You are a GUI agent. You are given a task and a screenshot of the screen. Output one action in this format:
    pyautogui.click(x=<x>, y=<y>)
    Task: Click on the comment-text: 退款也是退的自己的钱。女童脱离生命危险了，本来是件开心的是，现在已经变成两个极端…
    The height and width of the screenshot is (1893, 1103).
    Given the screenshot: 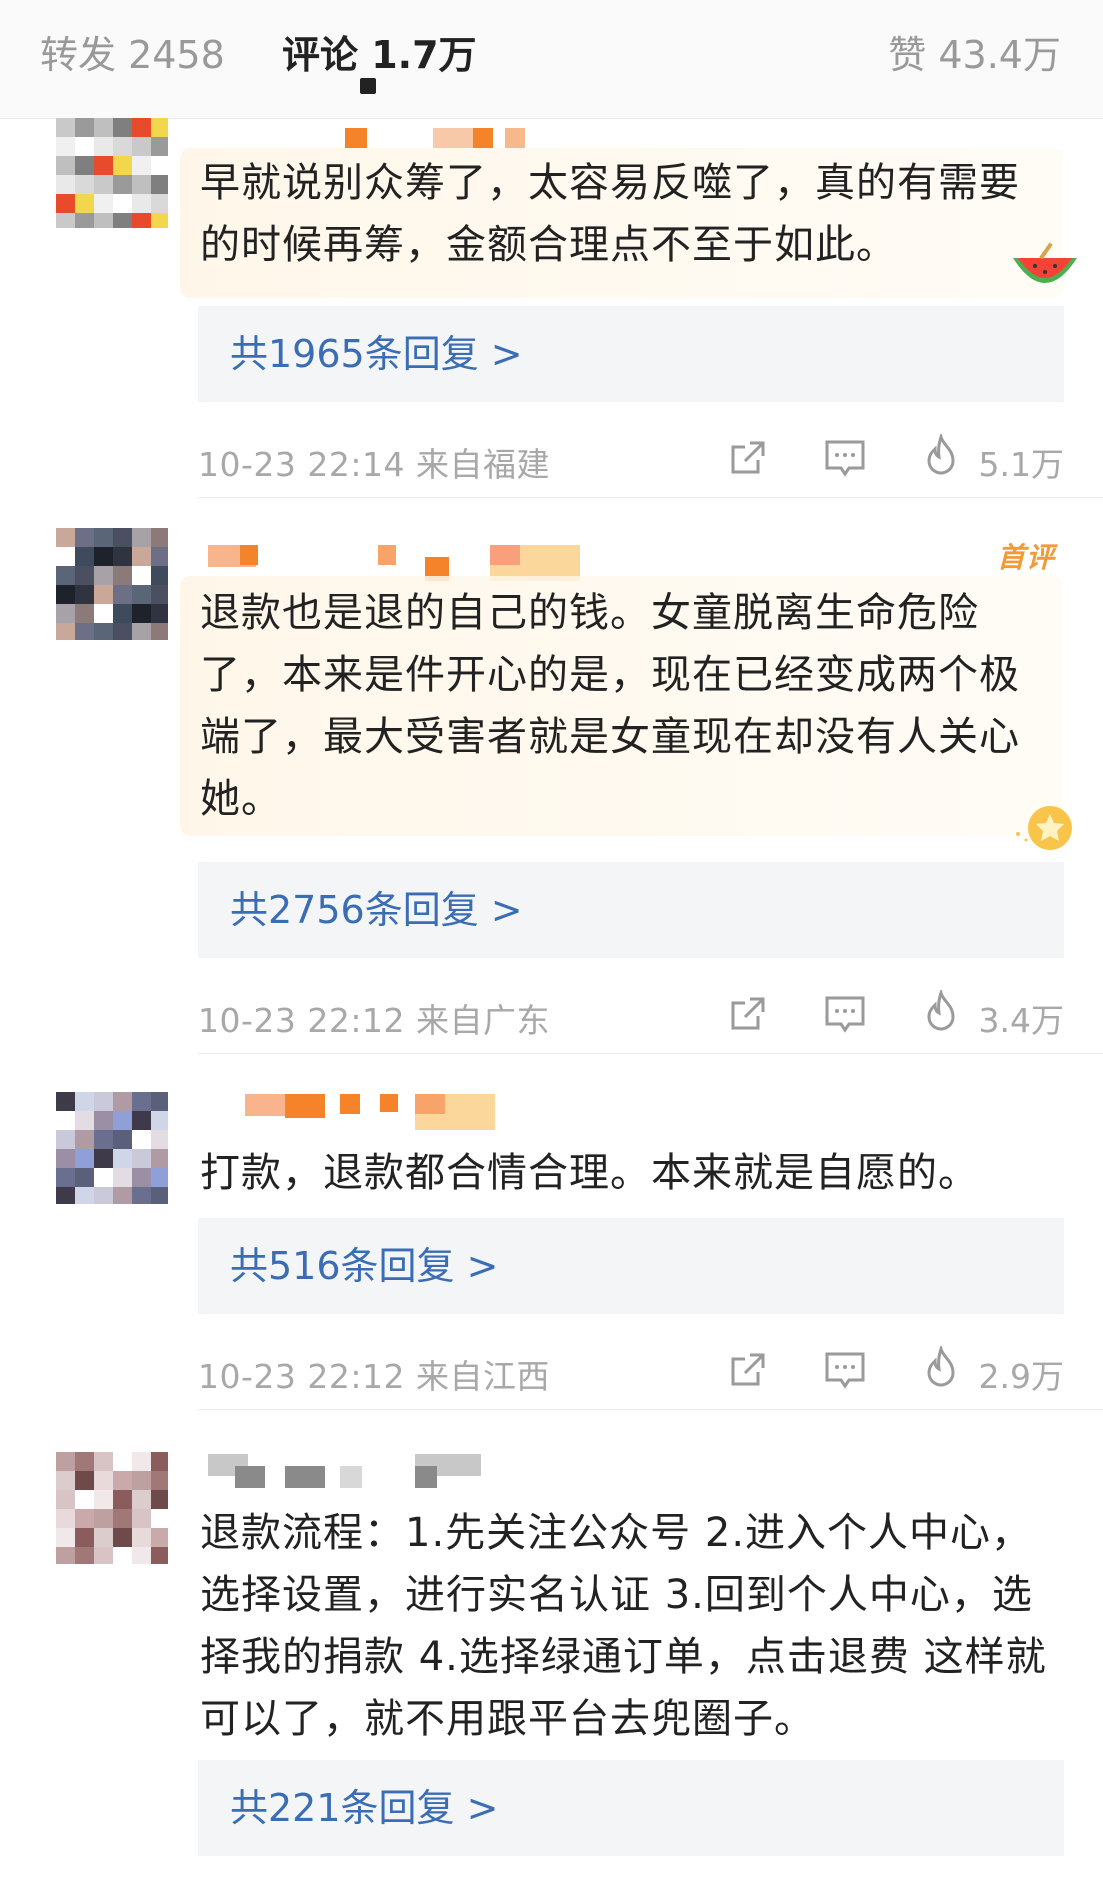 What is the action you would take?
    pyautogui.click(x=610, y=706)
    